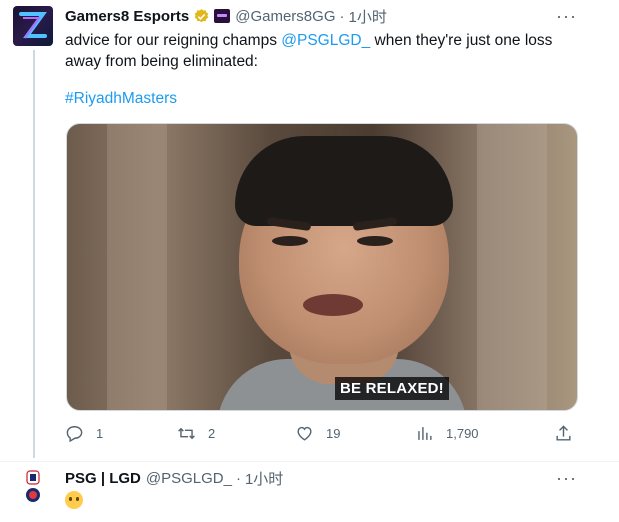  I want to click on share-button, so click(569, 433).